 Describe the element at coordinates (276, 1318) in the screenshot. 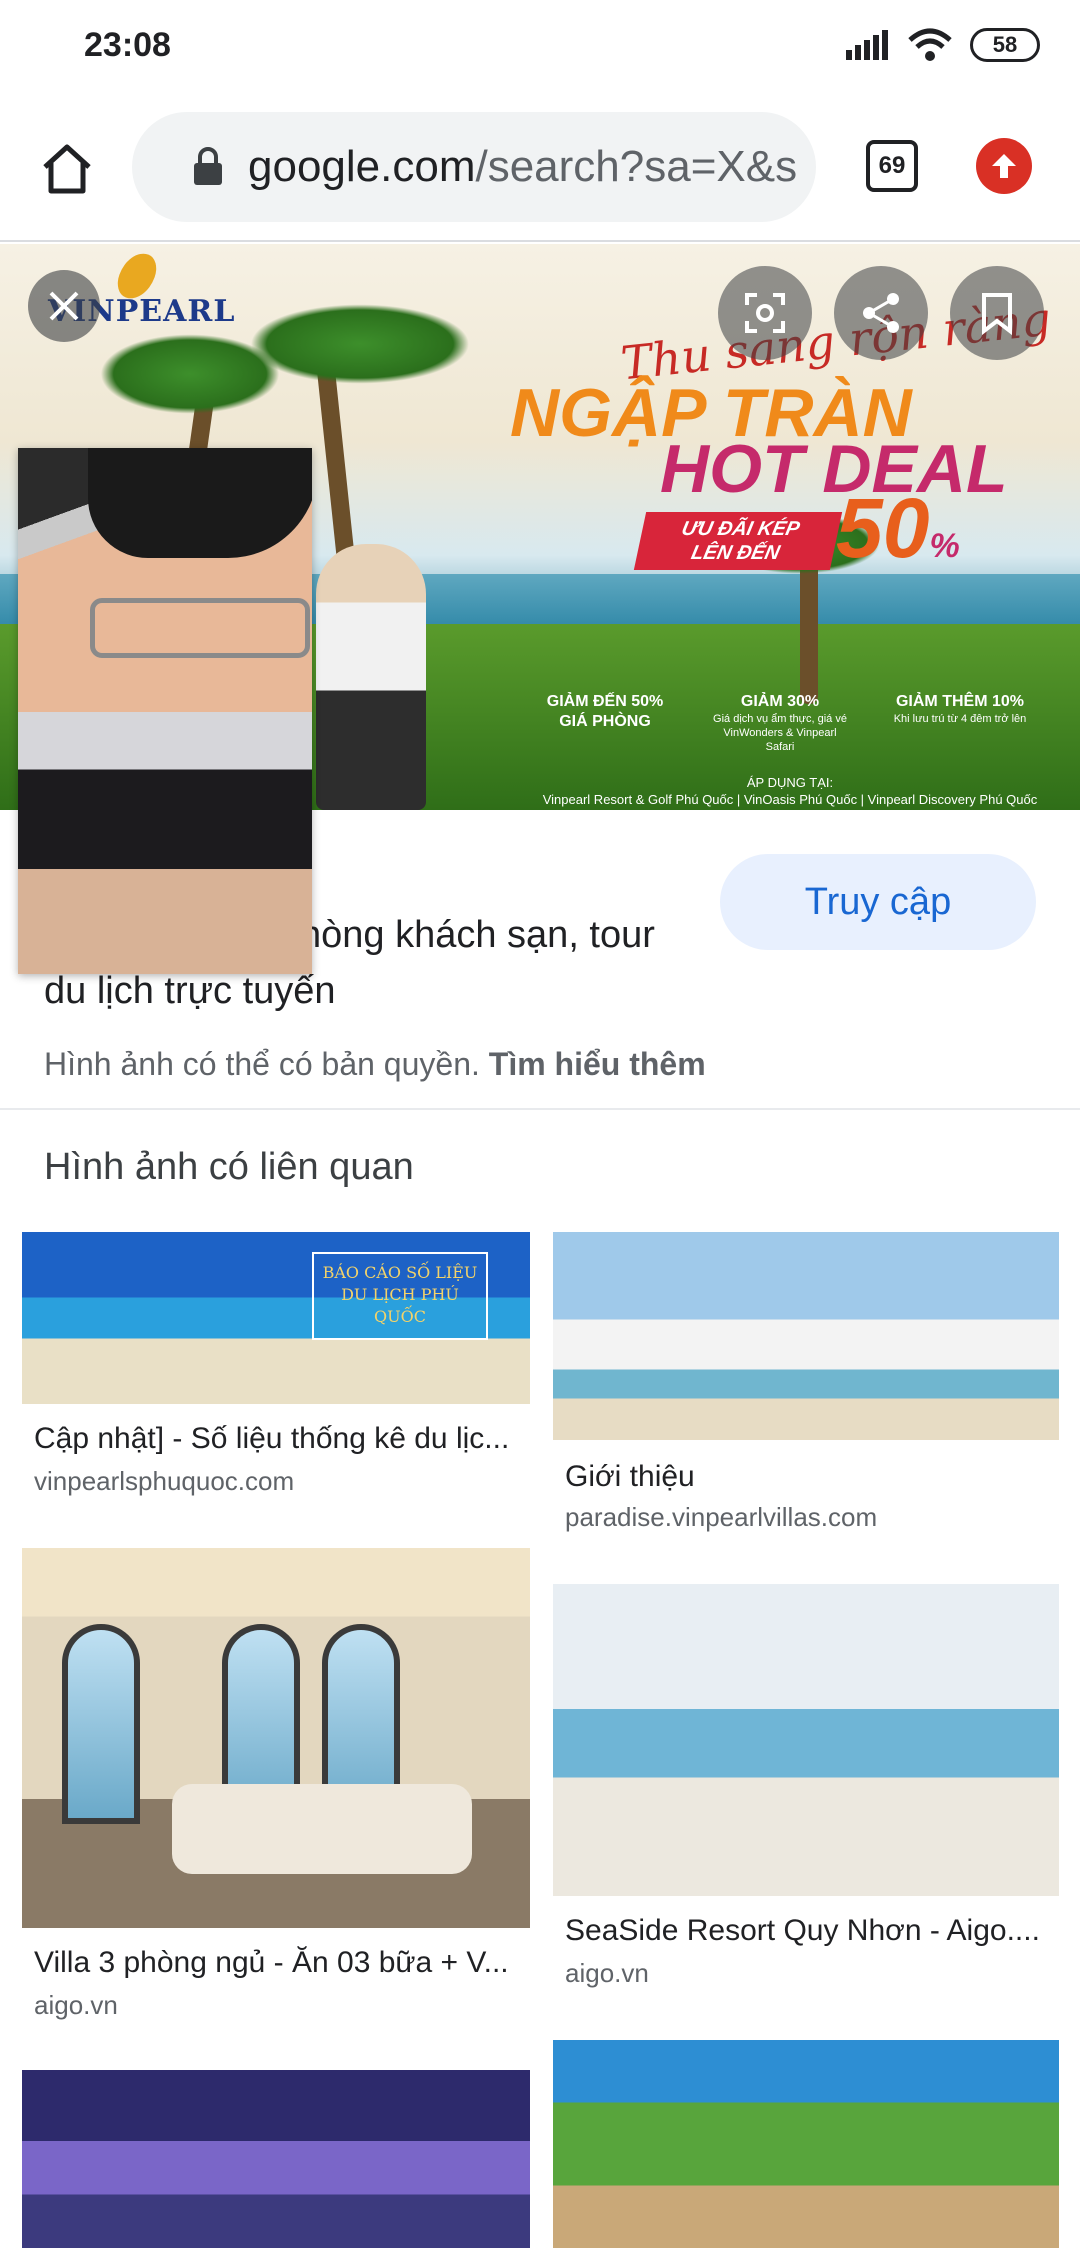

I see `related-thumbnail: BÁO CÁO SỐ LIỆU DU LỊCH PHÚ QUỐC` at that location.